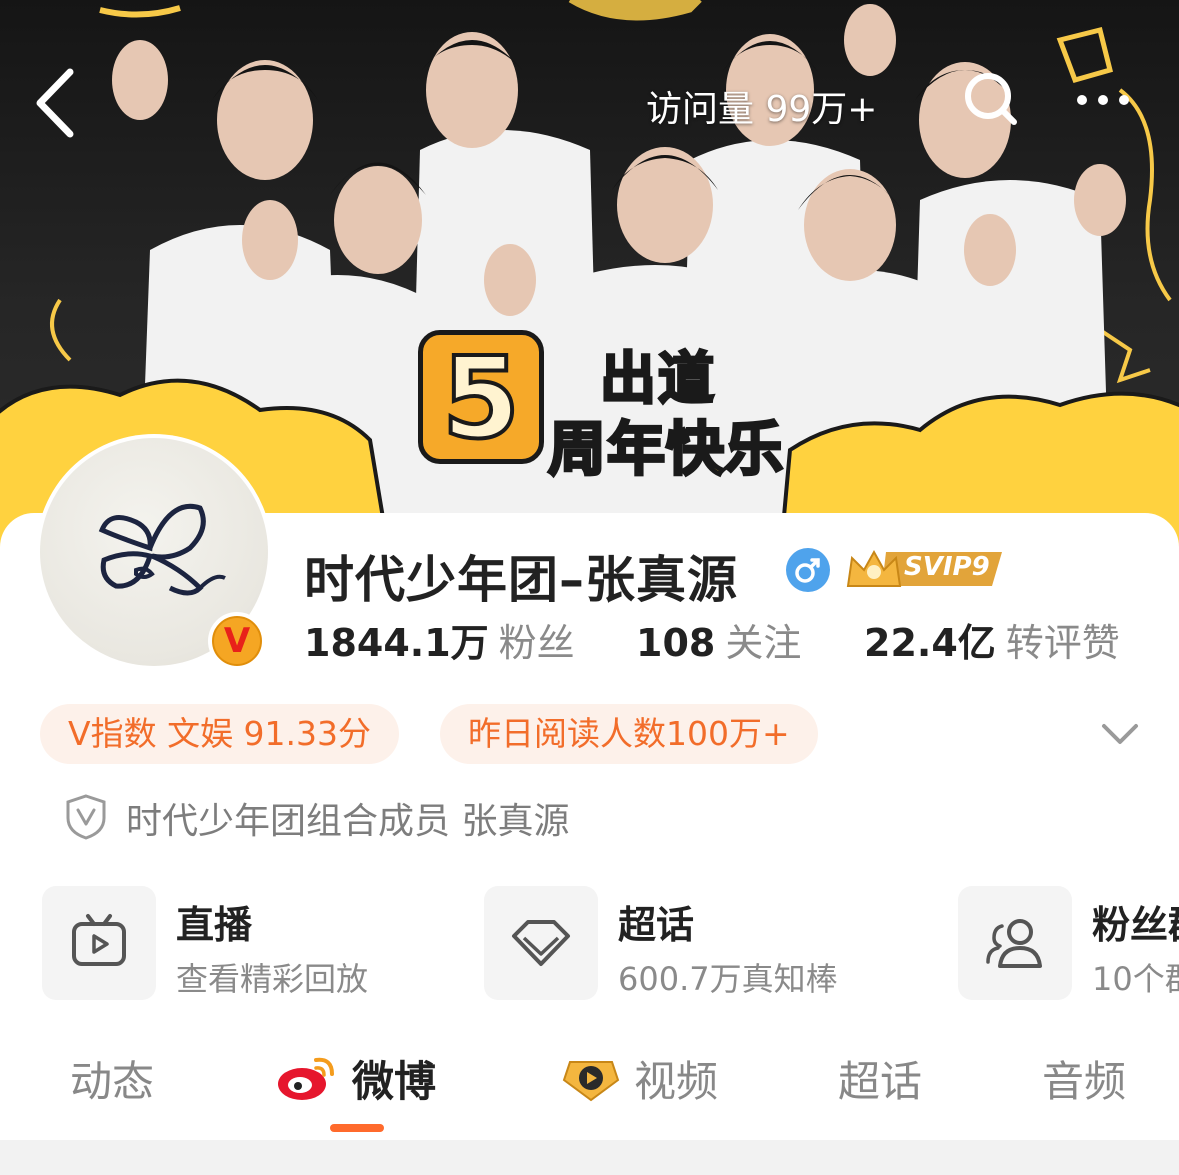 The height and width of the screenshot is (1175, 1179). Describe the element at coordinates (541, 943) in the screenshot. I see `diamond-icon` at that location.